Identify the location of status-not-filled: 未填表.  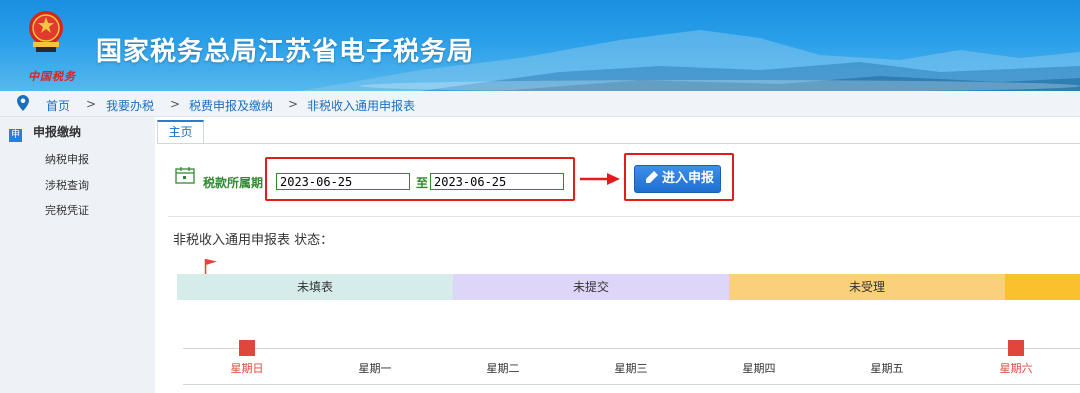
(315, 287).